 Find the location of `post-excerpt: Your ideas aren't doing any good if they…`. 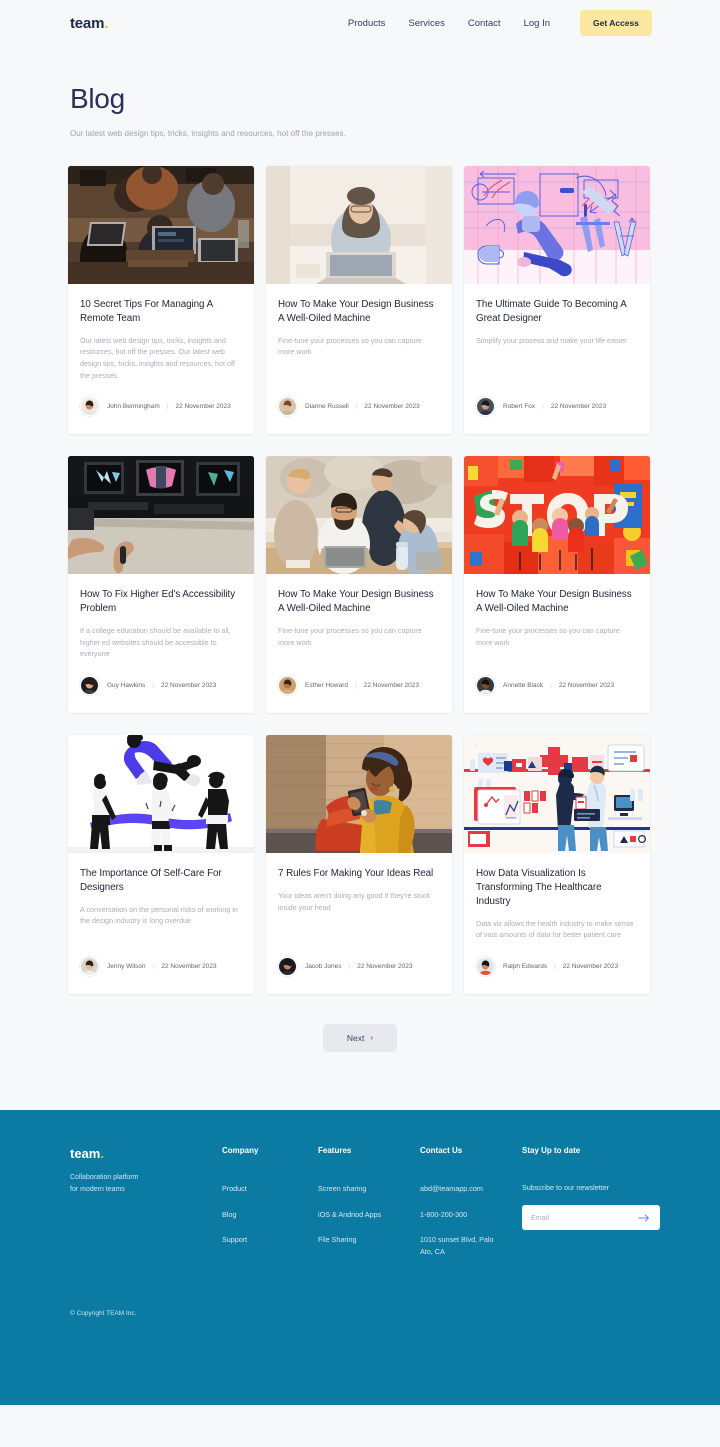

post-excerpt: Your ideas aren't doing any good if they… is located at coordinates (354, 901).